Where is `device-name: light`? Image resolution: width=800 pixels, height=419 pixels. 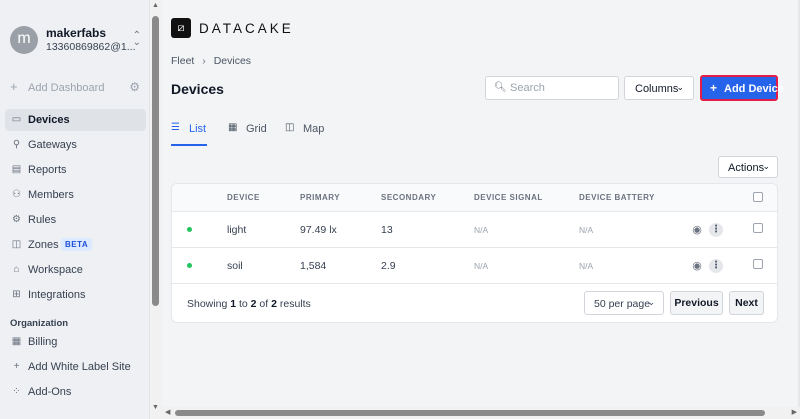 device-name: light is located at coordinates (236, 230).